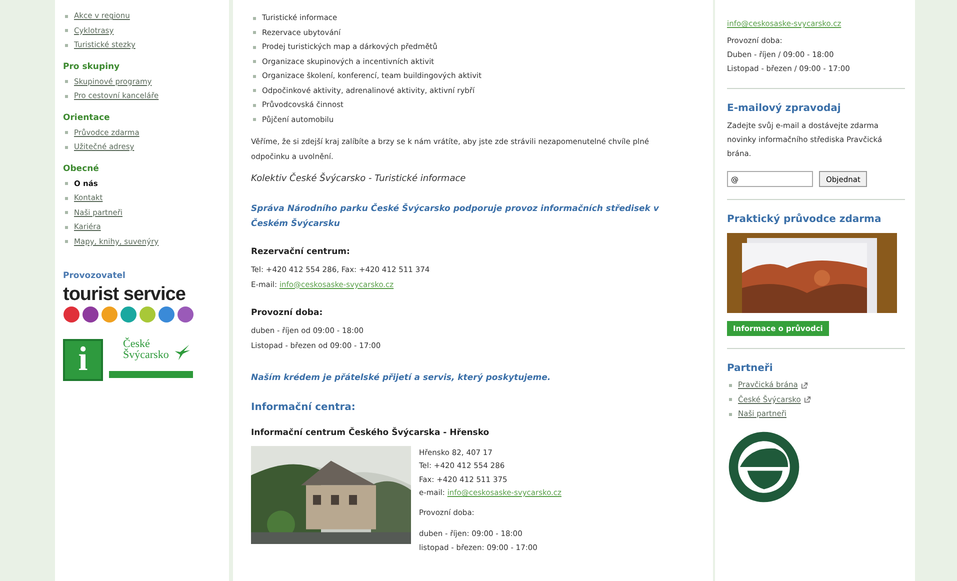 This screenshot has height=581, width=957. Describe the element at coordinates (81, 169) in the screenshot. I see `nav-heading: Obecné` at that location.